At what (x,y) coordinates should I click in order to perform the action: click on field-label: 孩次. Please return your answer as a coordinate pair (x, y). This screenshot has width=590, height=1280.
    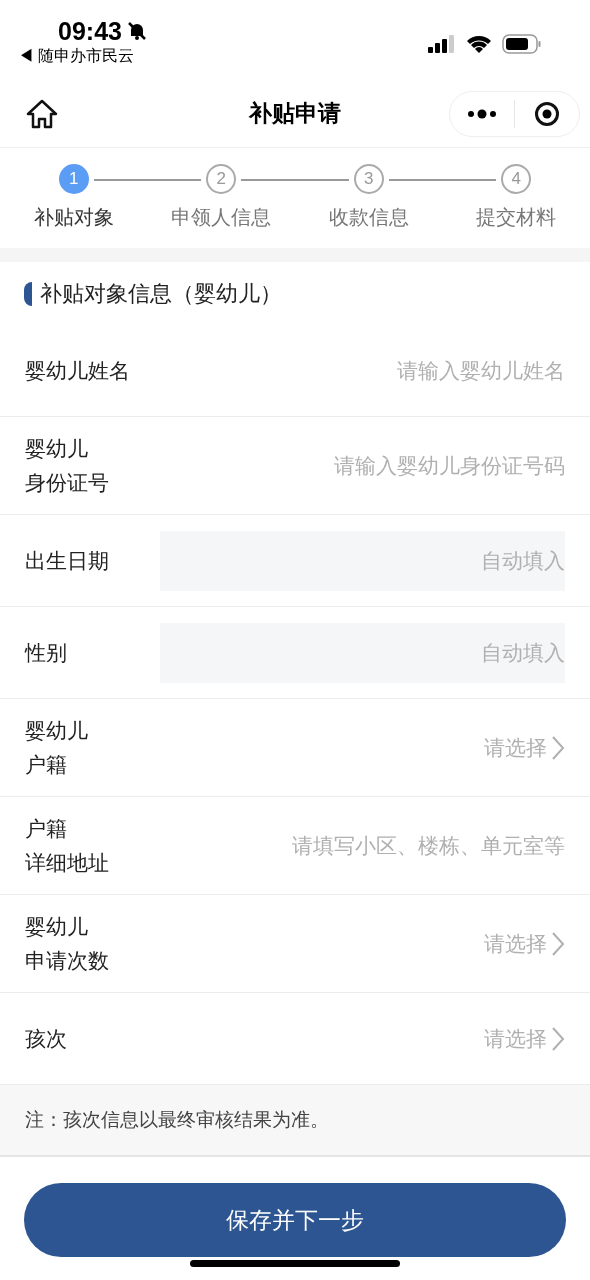
    Looking at the image, I should click on (46, 1038).